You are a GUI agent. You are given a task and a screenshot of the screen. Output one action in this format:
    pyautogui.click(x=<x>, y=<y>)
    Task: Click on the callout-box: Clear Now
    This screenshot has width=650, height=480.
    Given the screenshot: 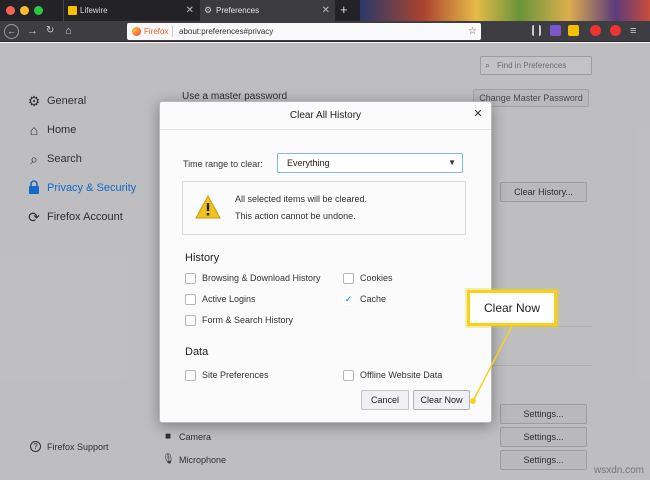 What is the action you would take?
    pyautogui.click(x=512, y=308)
    